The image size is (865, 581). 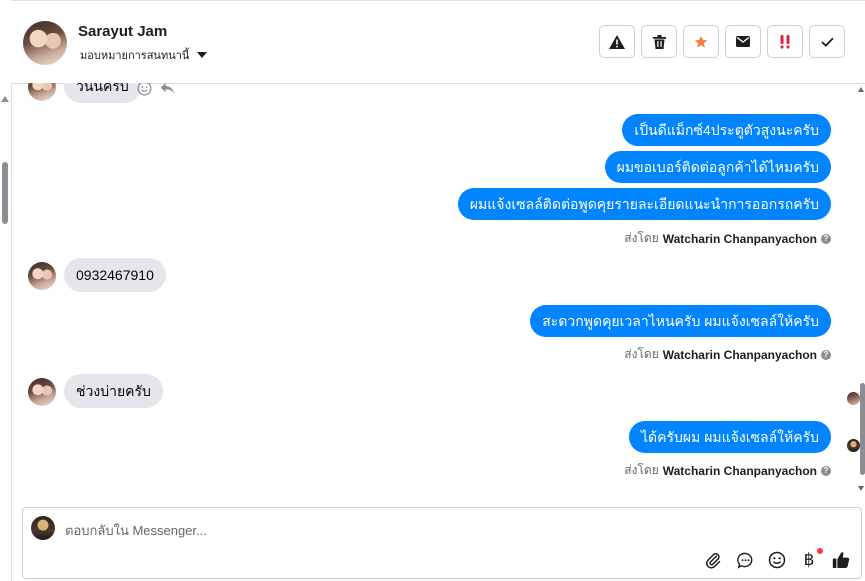 I want to click on outgoing-message: ได้ครับผม ผมแจ้งเซลล์ให้ครับ, so click(x=729, y=437).